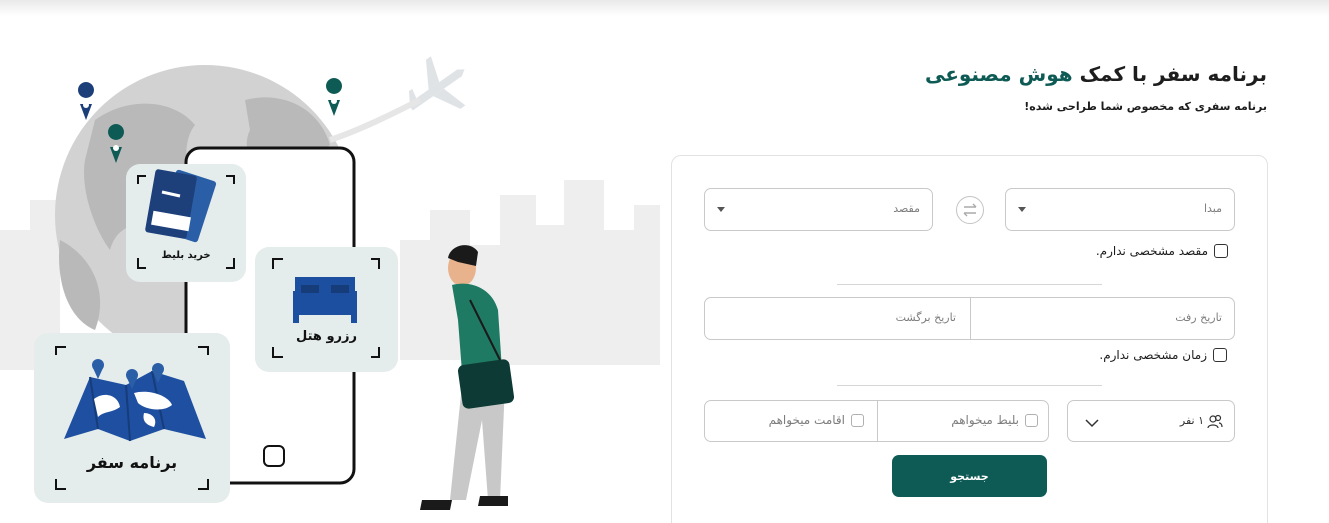 Image resolution: width=1329 pixels, height=523 pixels. What do you see at coordinates (1151, 251) in the screenshot?
I see `no-destination-label: مقصد مشخصی ندارم.` at bounding box center [1151, 251].